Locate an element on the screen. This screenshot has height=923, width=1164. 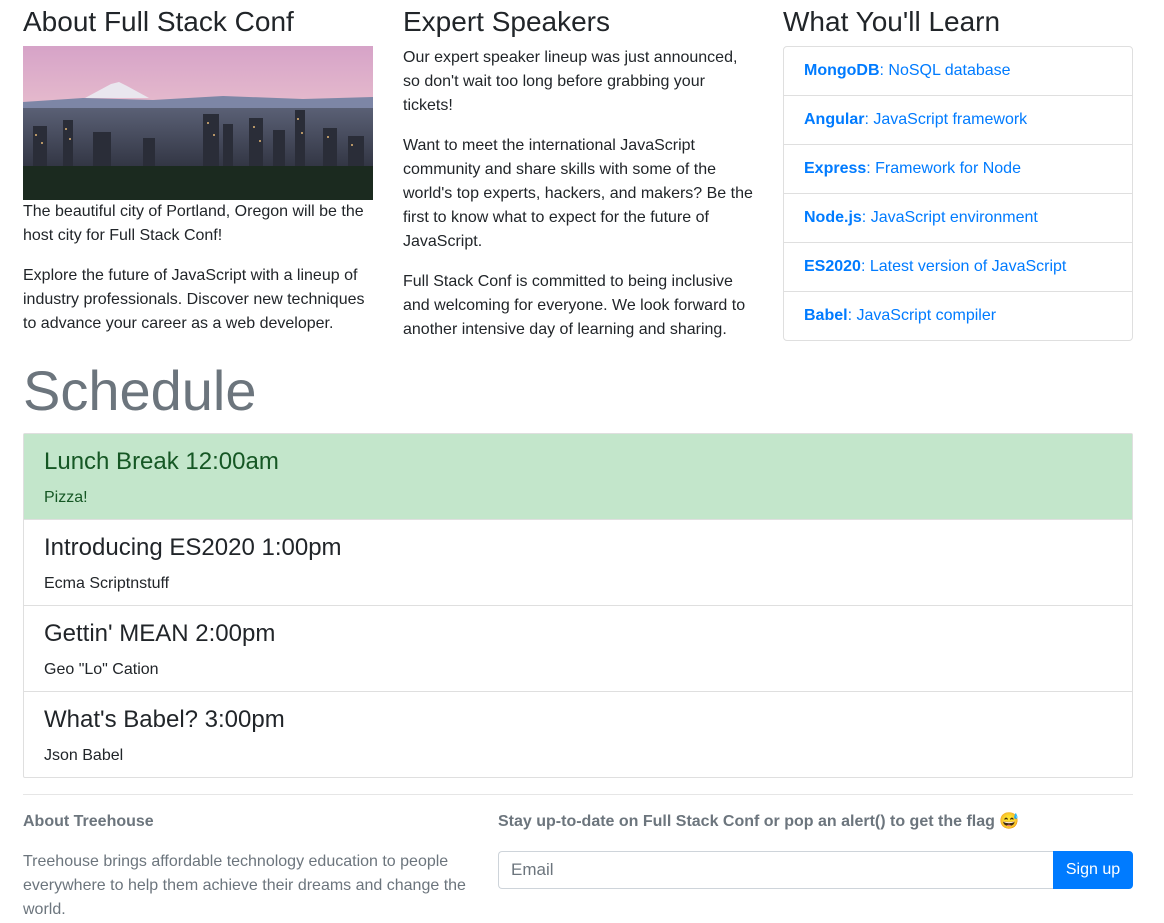
signup-form: Sign up is located at coordinates (815, 870).